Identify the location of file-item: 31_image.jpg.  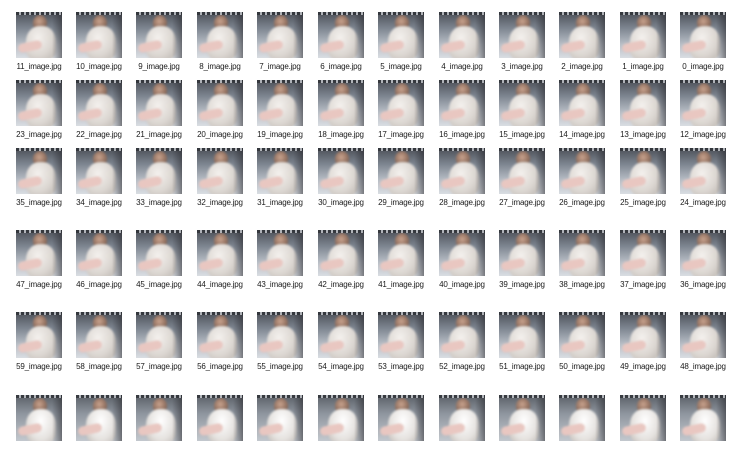
(280, 181).